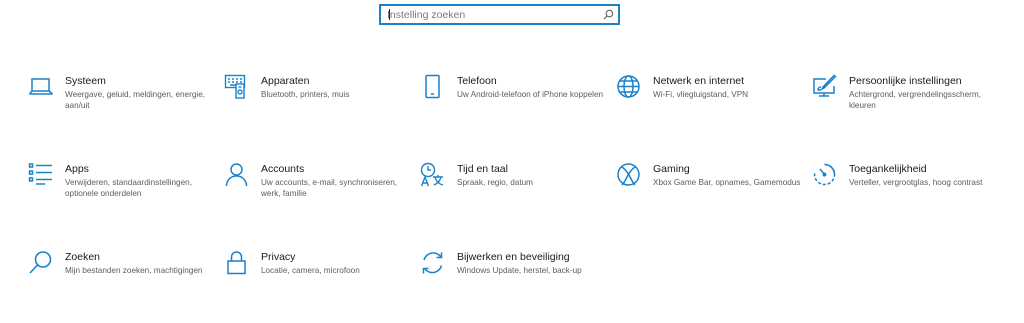  What do you see at coordinates (310, 270) in the screenshot?
I see `tile-description: Locatie, camera, microfoon` at bounding box center [310, 270].